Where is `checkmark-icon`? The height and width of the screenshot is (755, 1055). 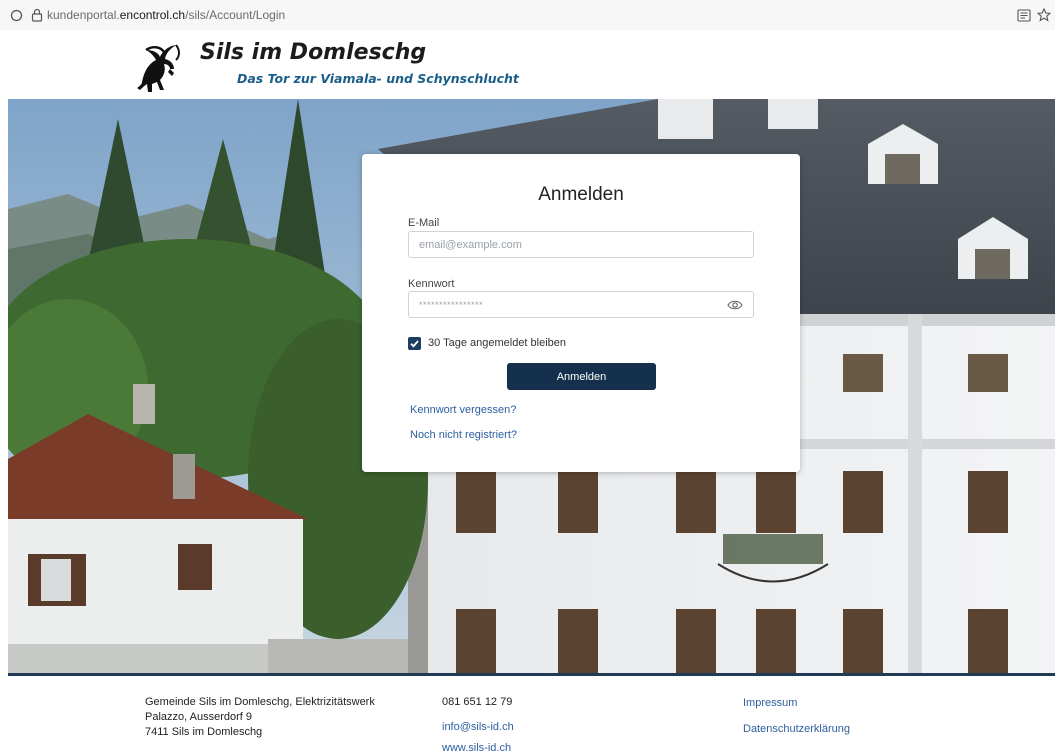
checkmark-icon is located at coordinates (414, 344).